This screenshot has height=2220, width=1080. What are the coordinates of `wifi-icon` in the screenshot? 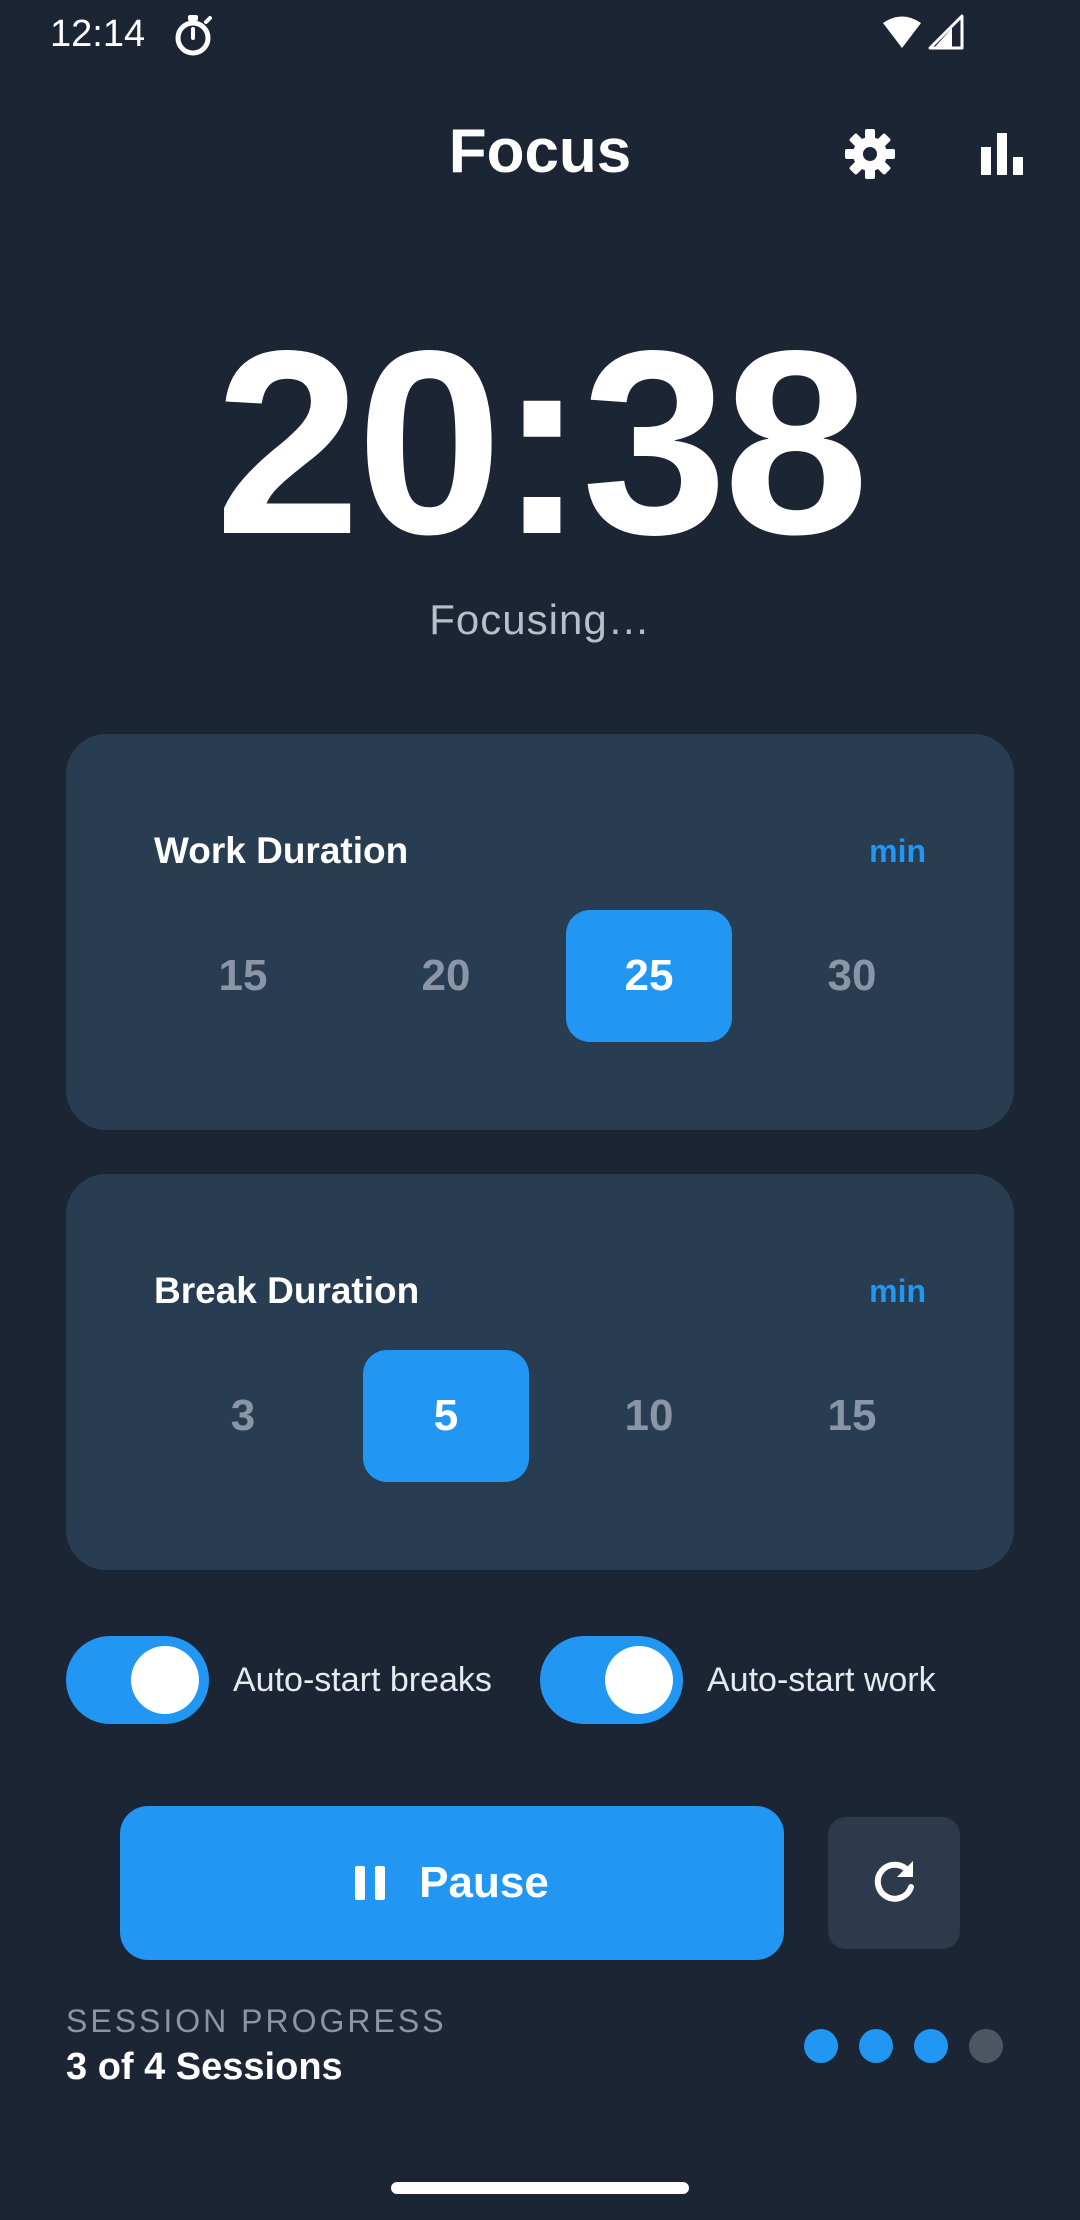 It's located at (902, 32).